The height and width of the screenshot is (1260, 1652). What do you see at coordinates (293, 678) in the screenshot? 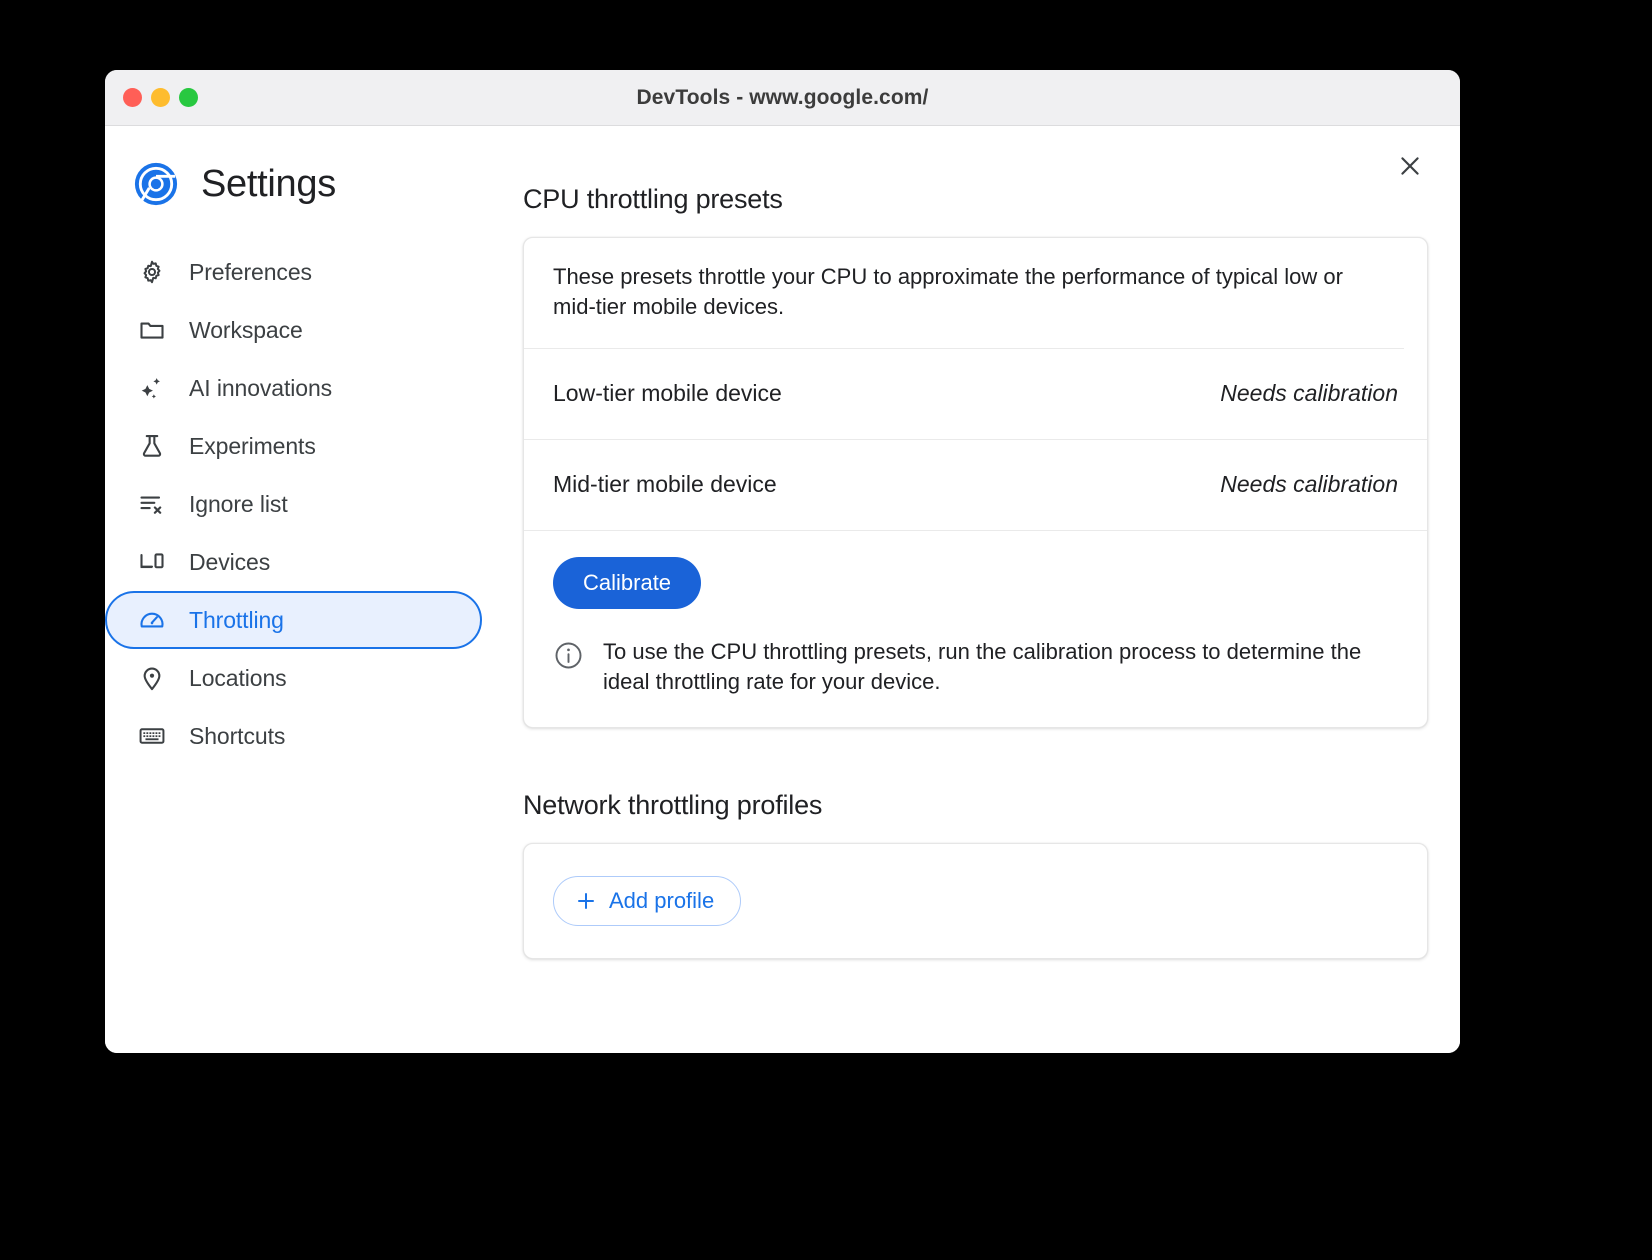
I see `sidebar-item-locations: Locations` at bounding box center [293, 678].